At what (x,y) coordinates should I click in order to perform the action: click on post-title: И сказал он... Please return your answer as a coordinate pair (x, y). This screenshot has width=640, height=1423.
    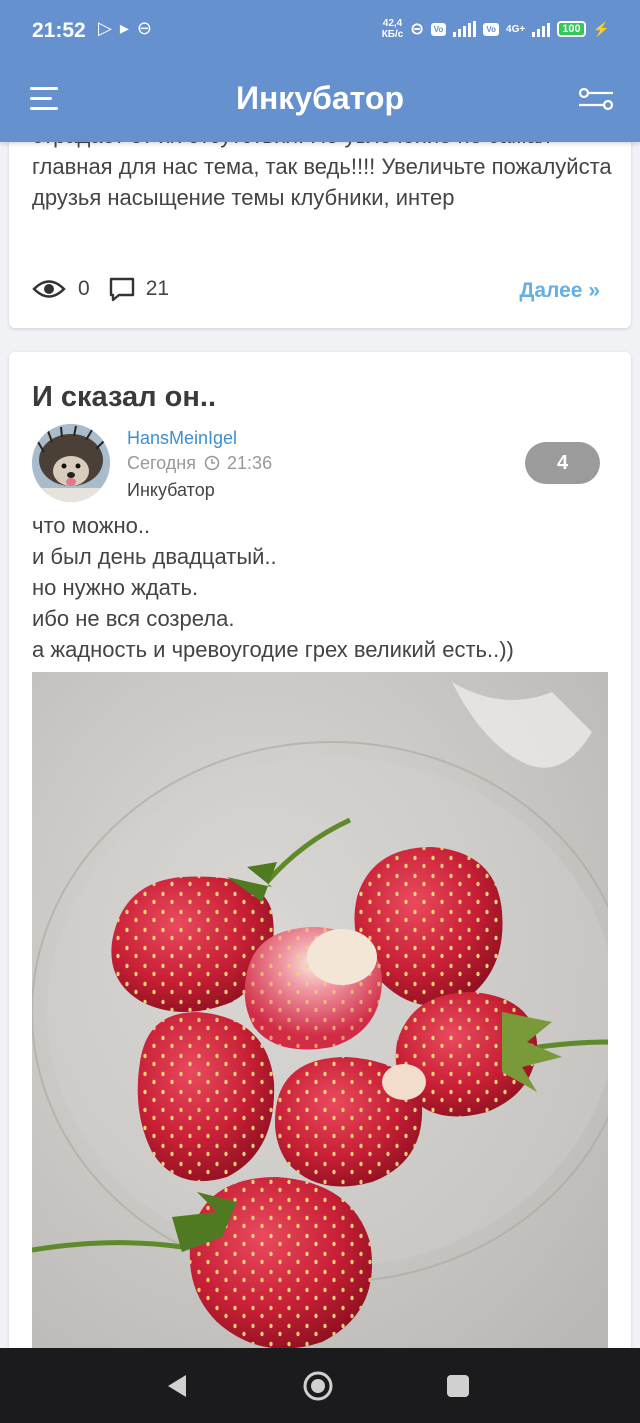
    Looking at the image, I should click on (124, 397).